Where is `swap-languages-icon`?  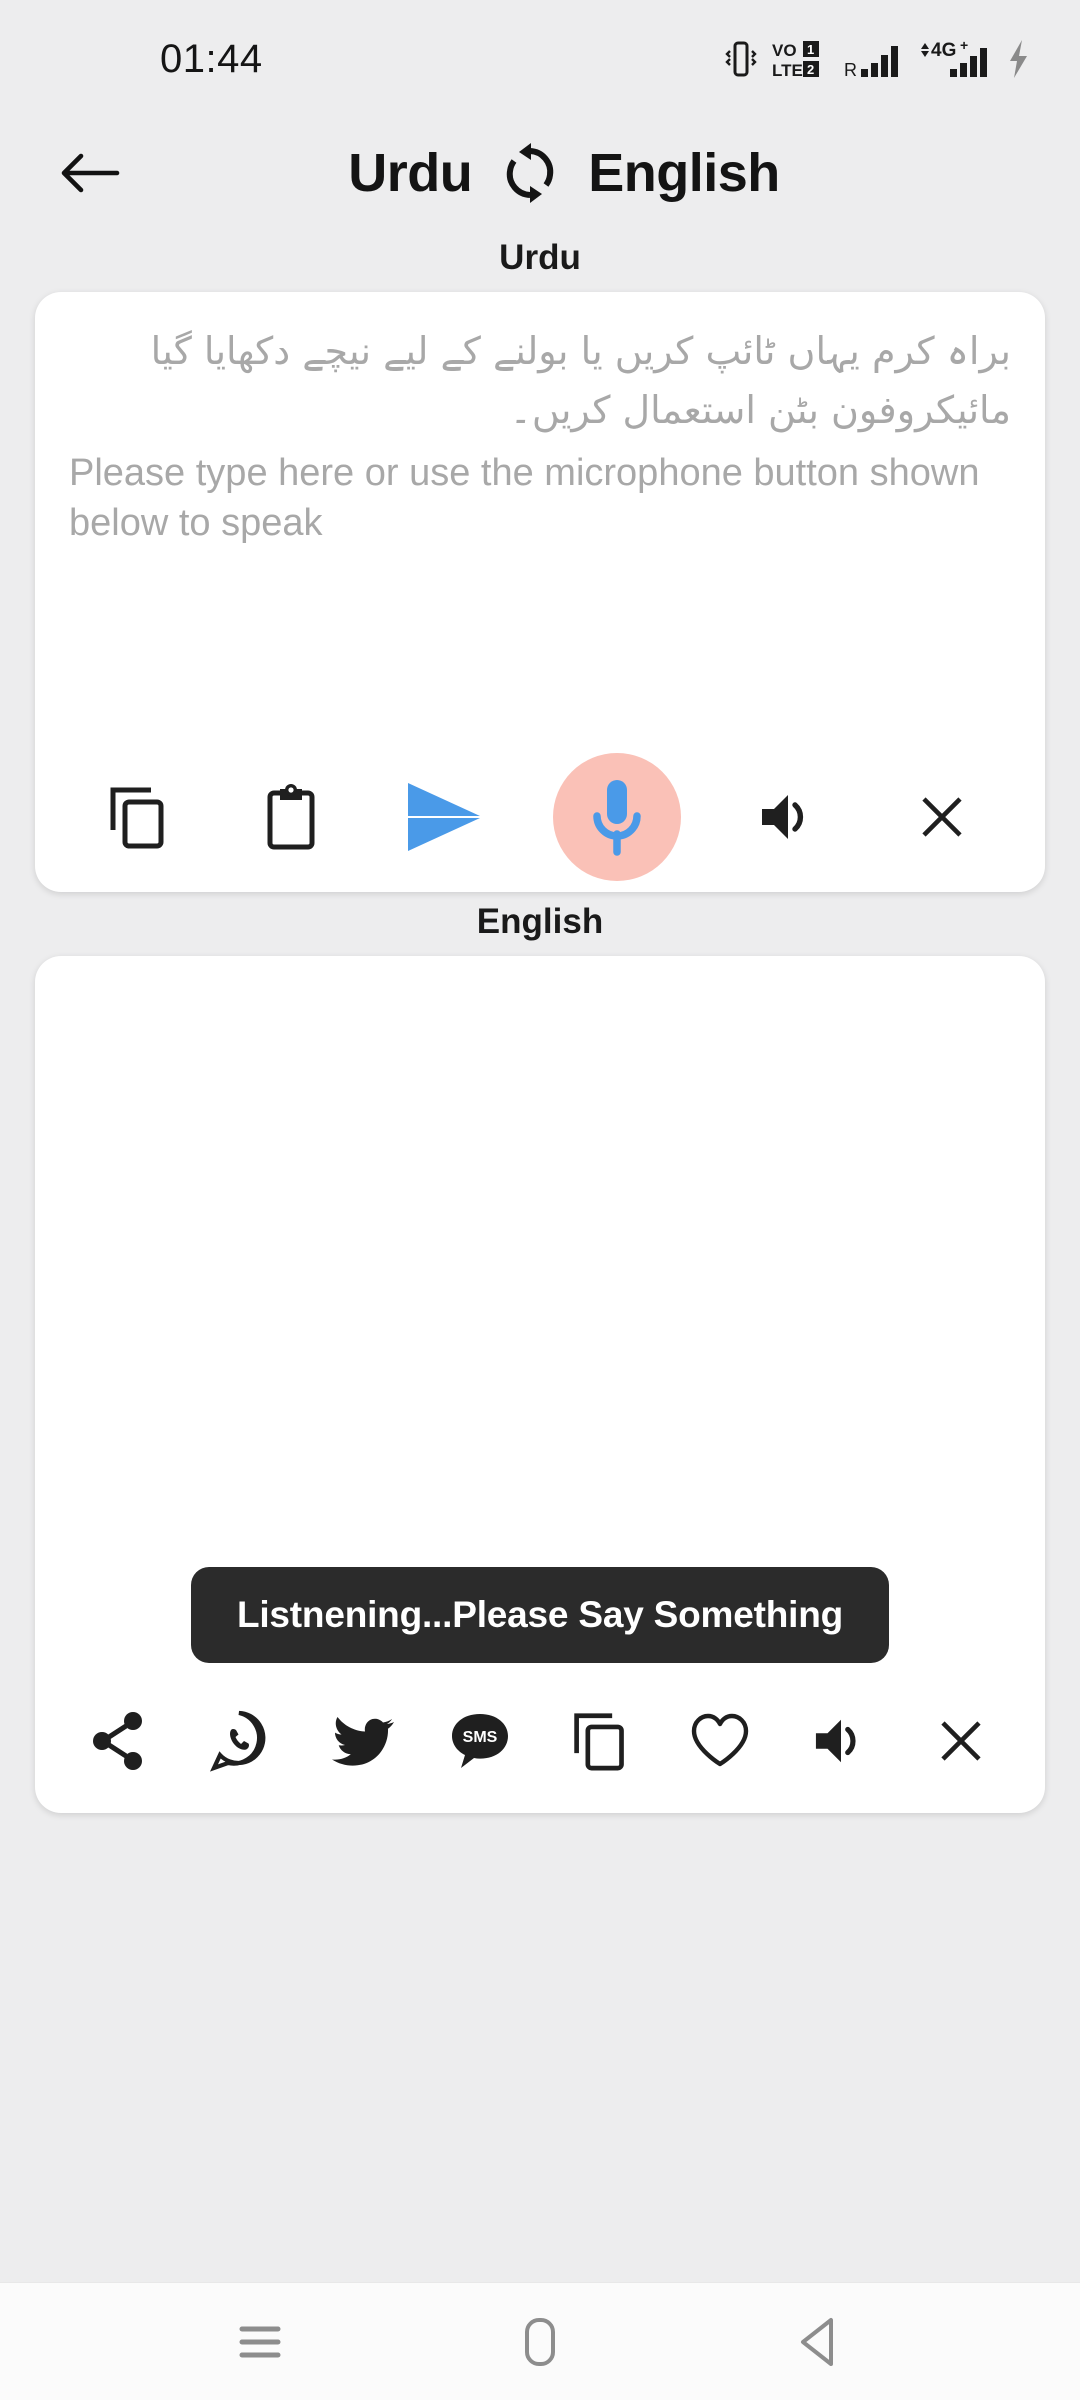 swap-languages-icon is located at coordinates (530, 173).